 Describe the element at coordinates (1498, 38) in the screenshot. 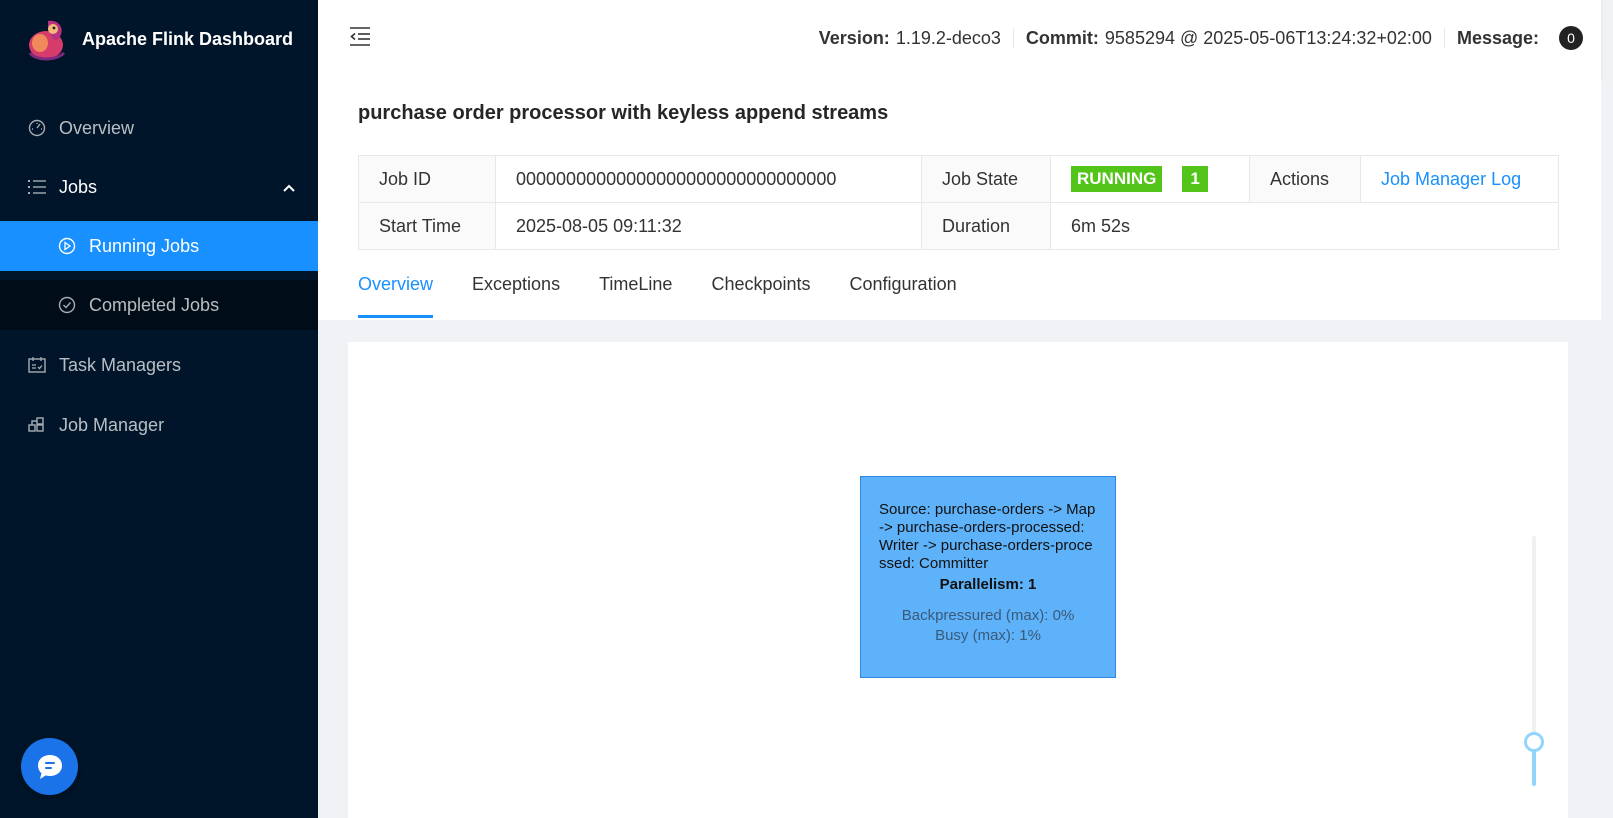

I see `message-label: Message:` at that location.